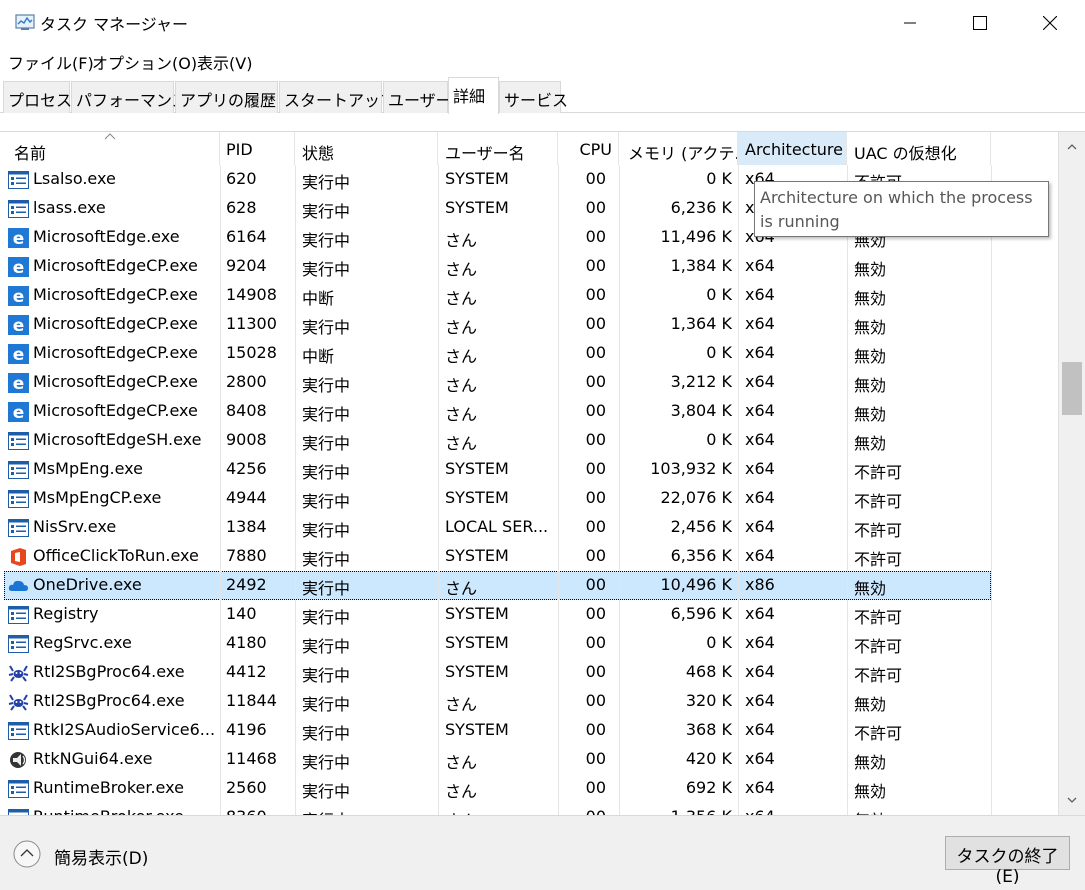 The width and height of the screenshot is (1085, 890). I want to click on tab-details: 詳細, so click(473, 95).